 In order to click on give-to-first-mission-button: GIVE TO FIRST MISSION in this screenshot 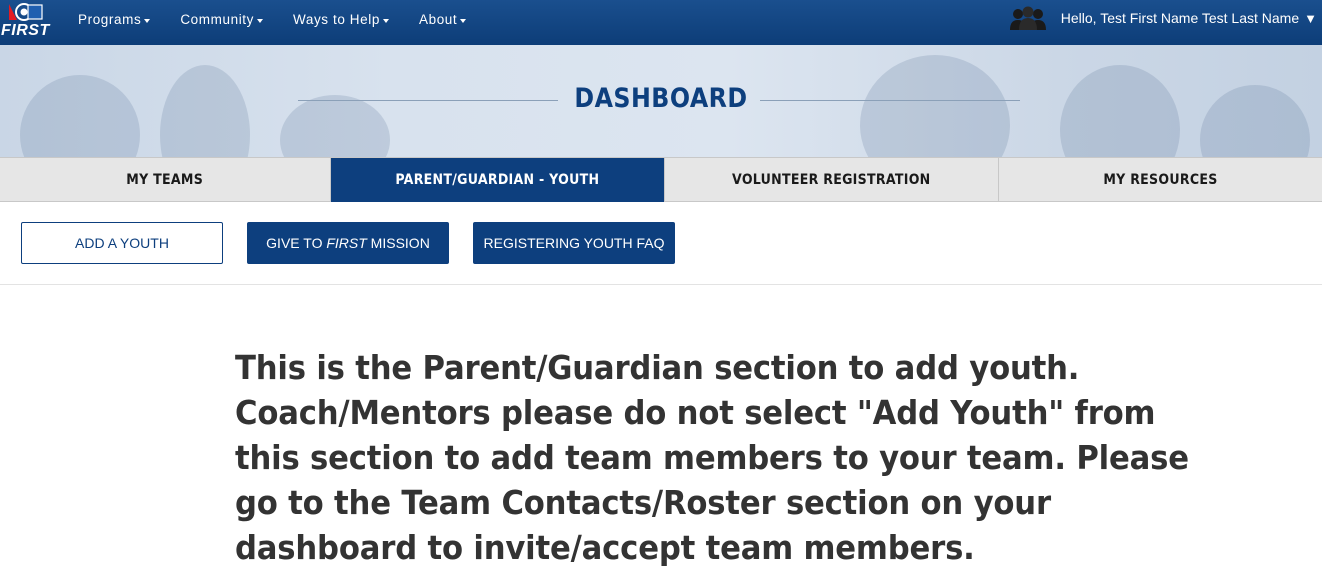, I will do `click(348, 243)`.